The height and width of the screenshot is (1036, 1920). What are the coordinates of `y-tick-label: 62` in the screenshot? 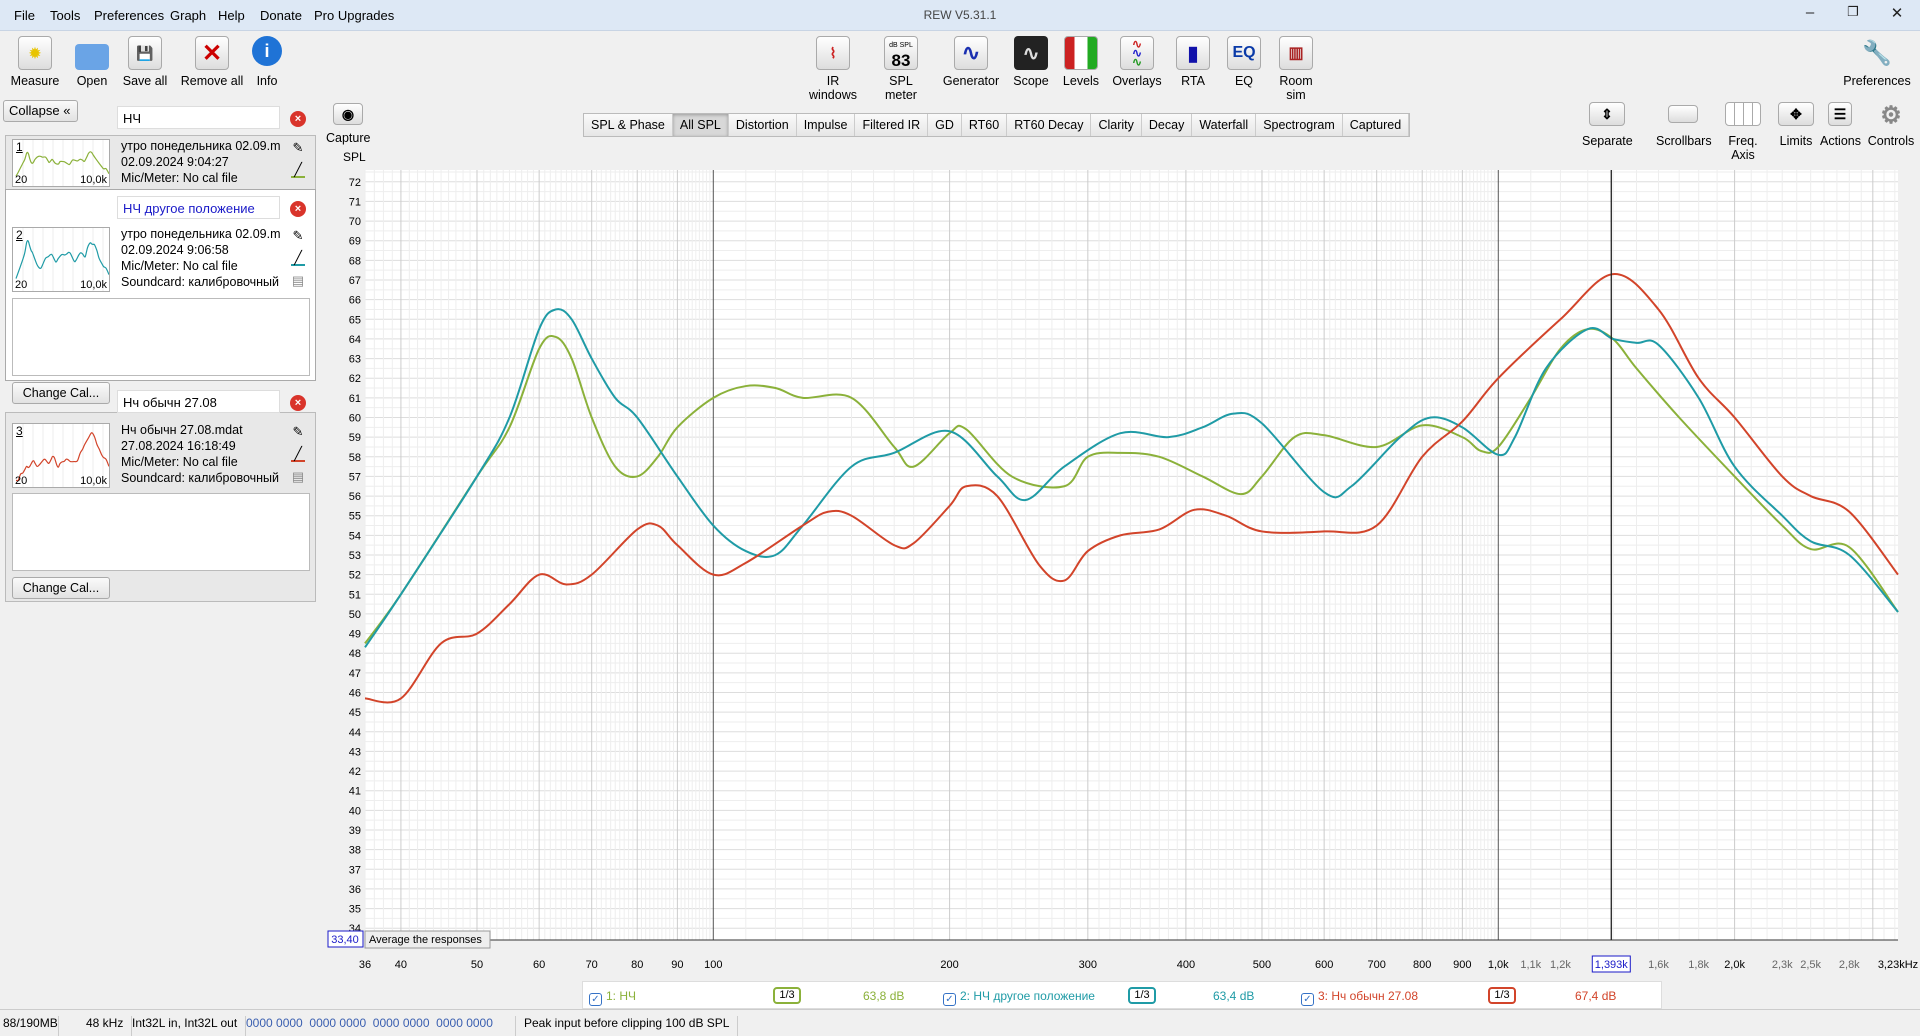 It's located at (355, 379).